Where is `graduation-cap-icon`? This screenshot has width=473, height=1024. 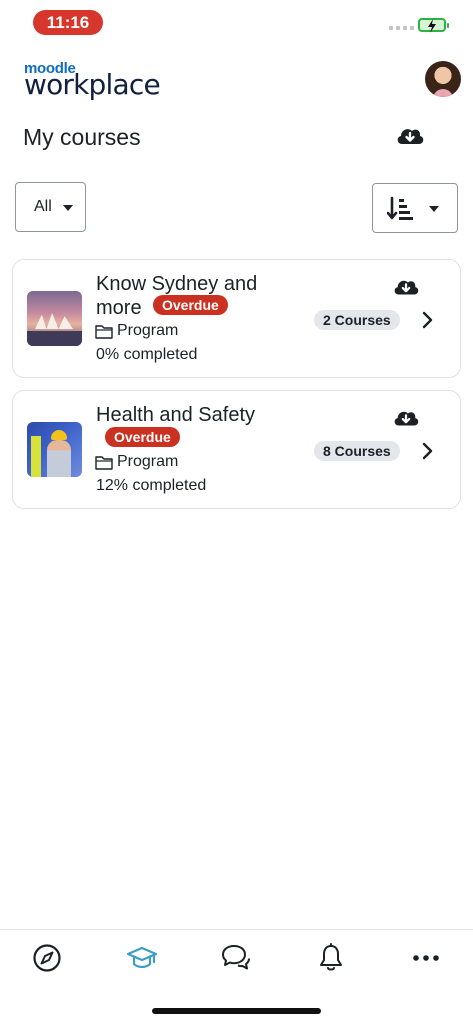
graduation-cap-icon is located at coordinates (142, 957).